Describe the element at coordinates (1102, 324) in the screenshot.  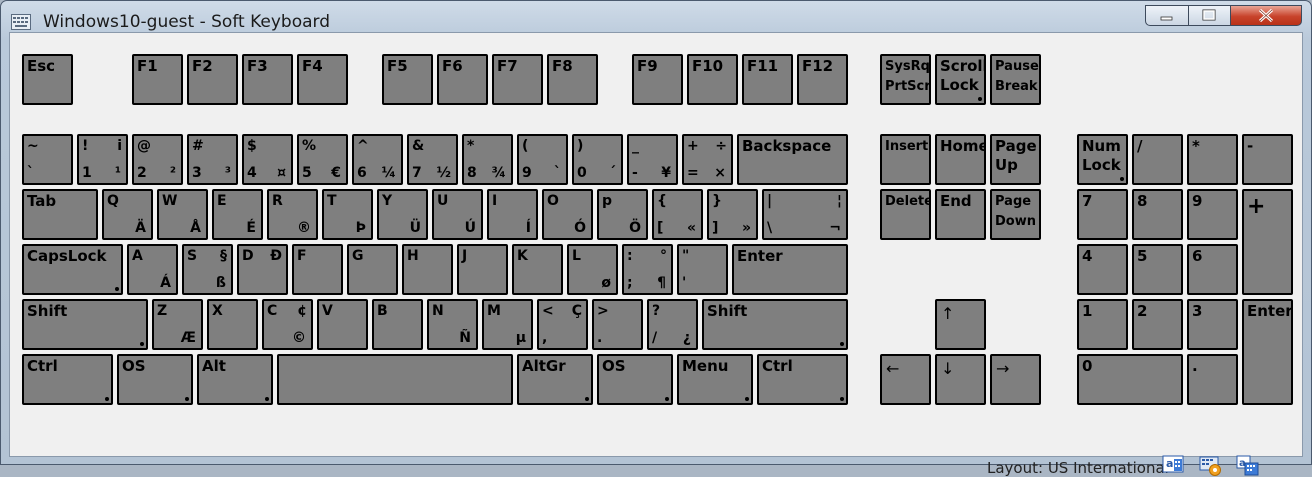
I see `key-num1: 1` at that location.